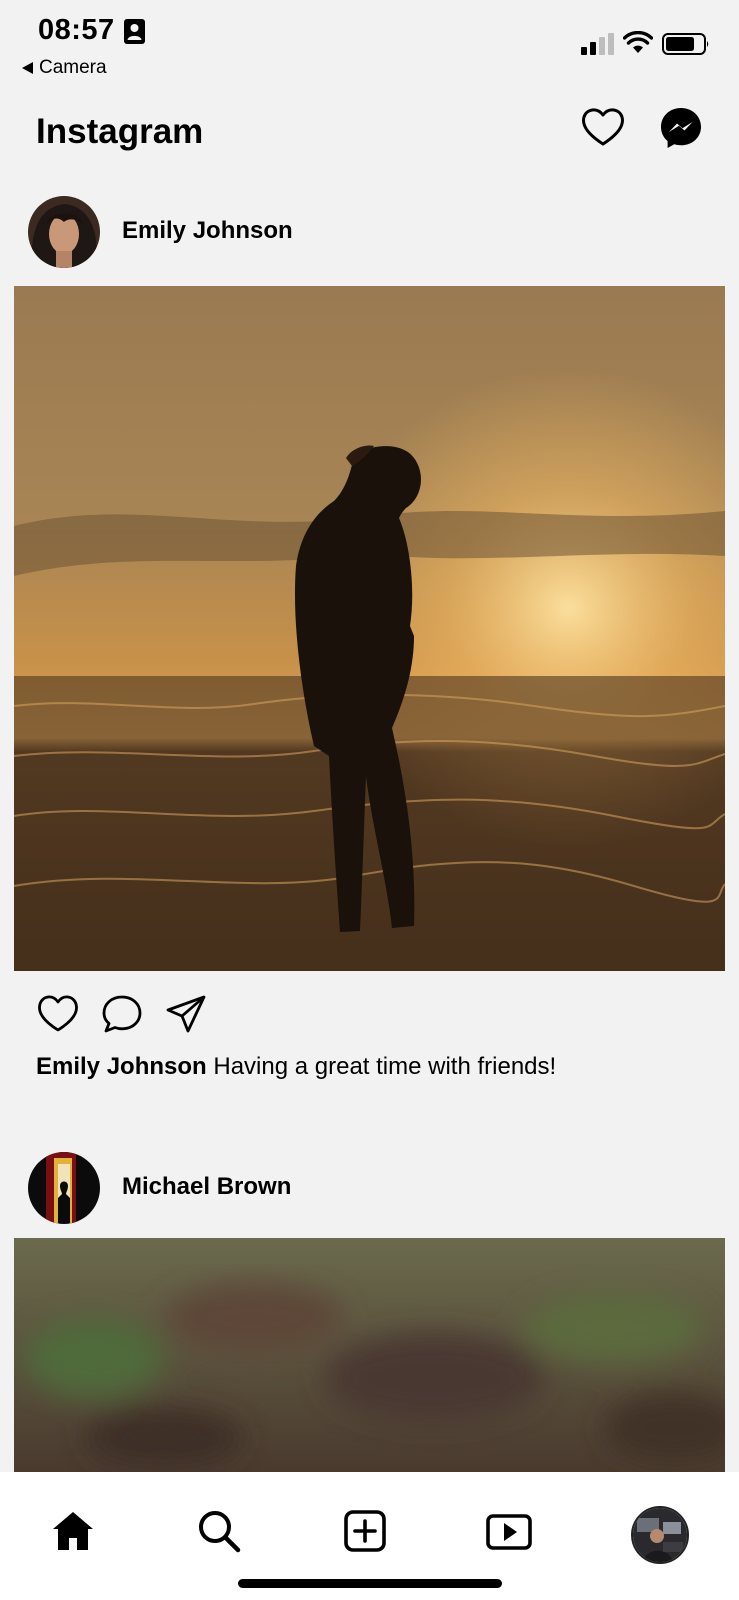 The image size is (739, 1600). I want to click on post-image, so click(376, 1355).